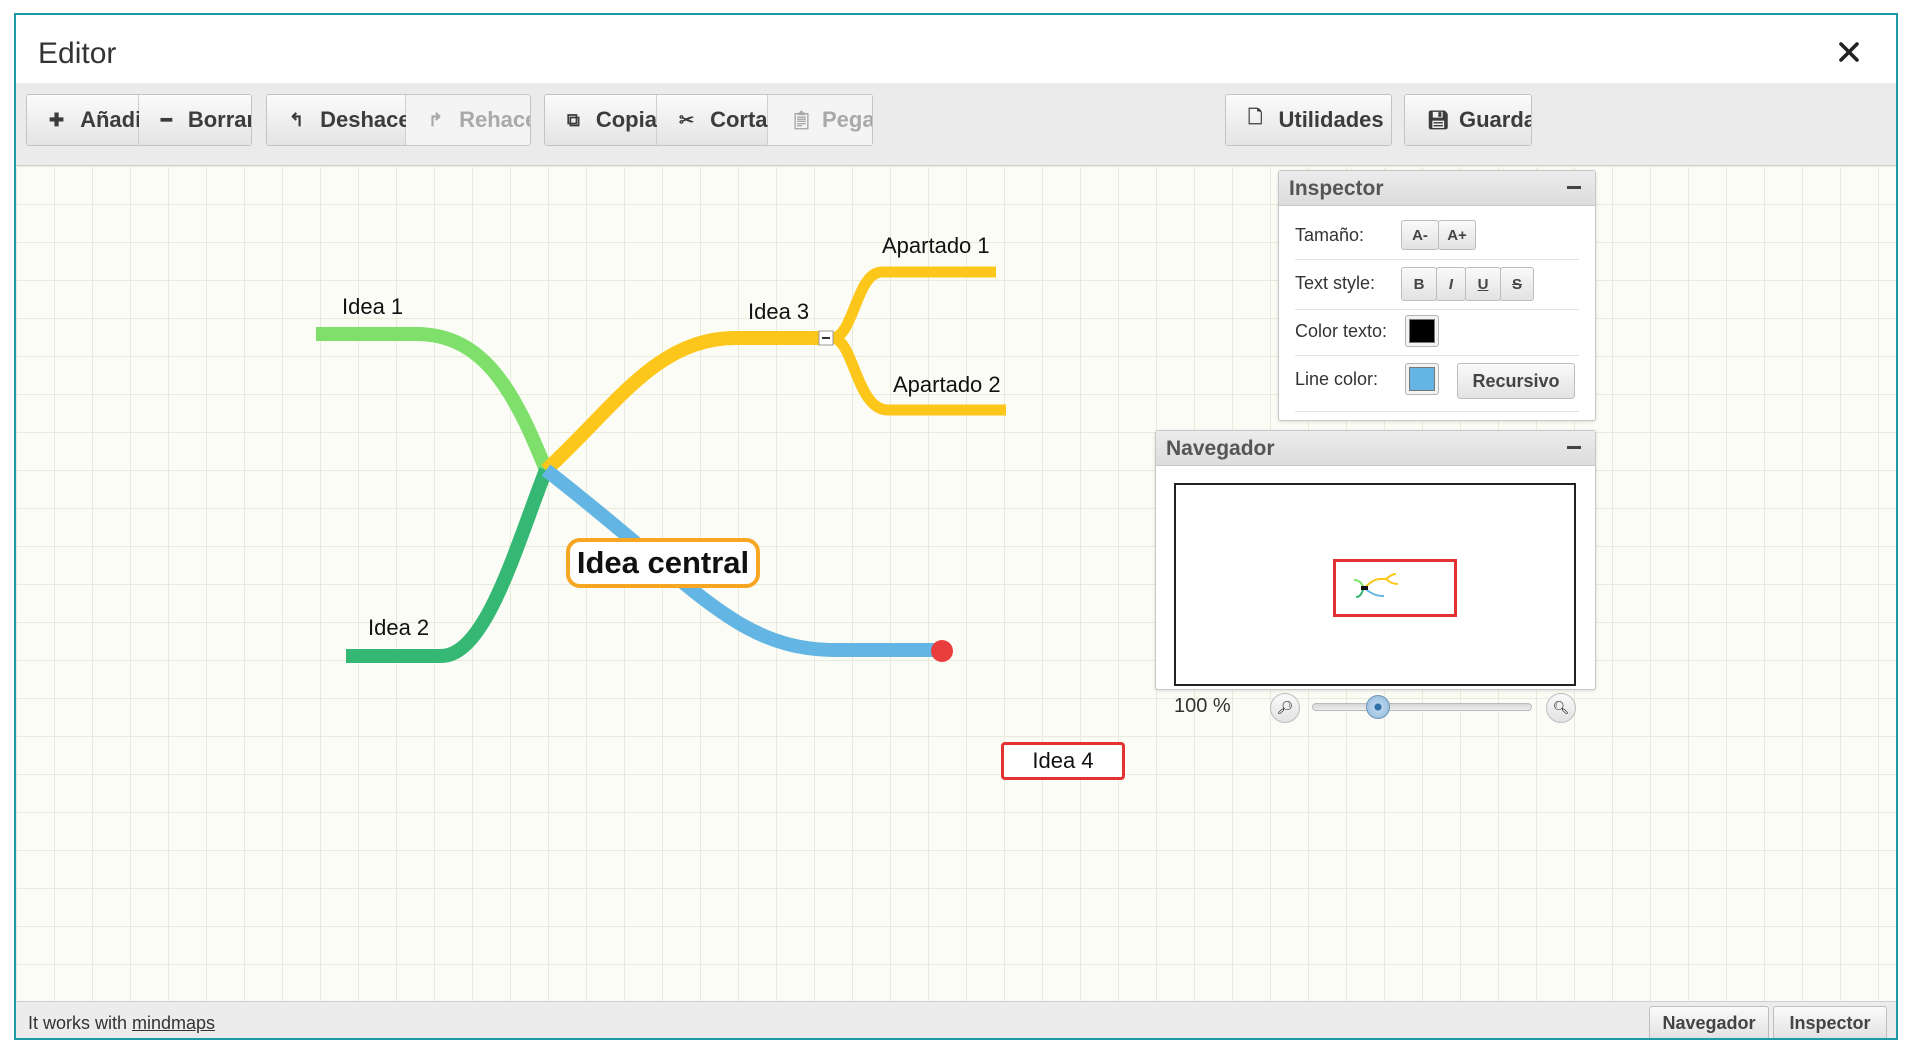 The image size is (1914, 1048). I want to click on zoom-out-button: 🔎︎, so click(1285, 708).